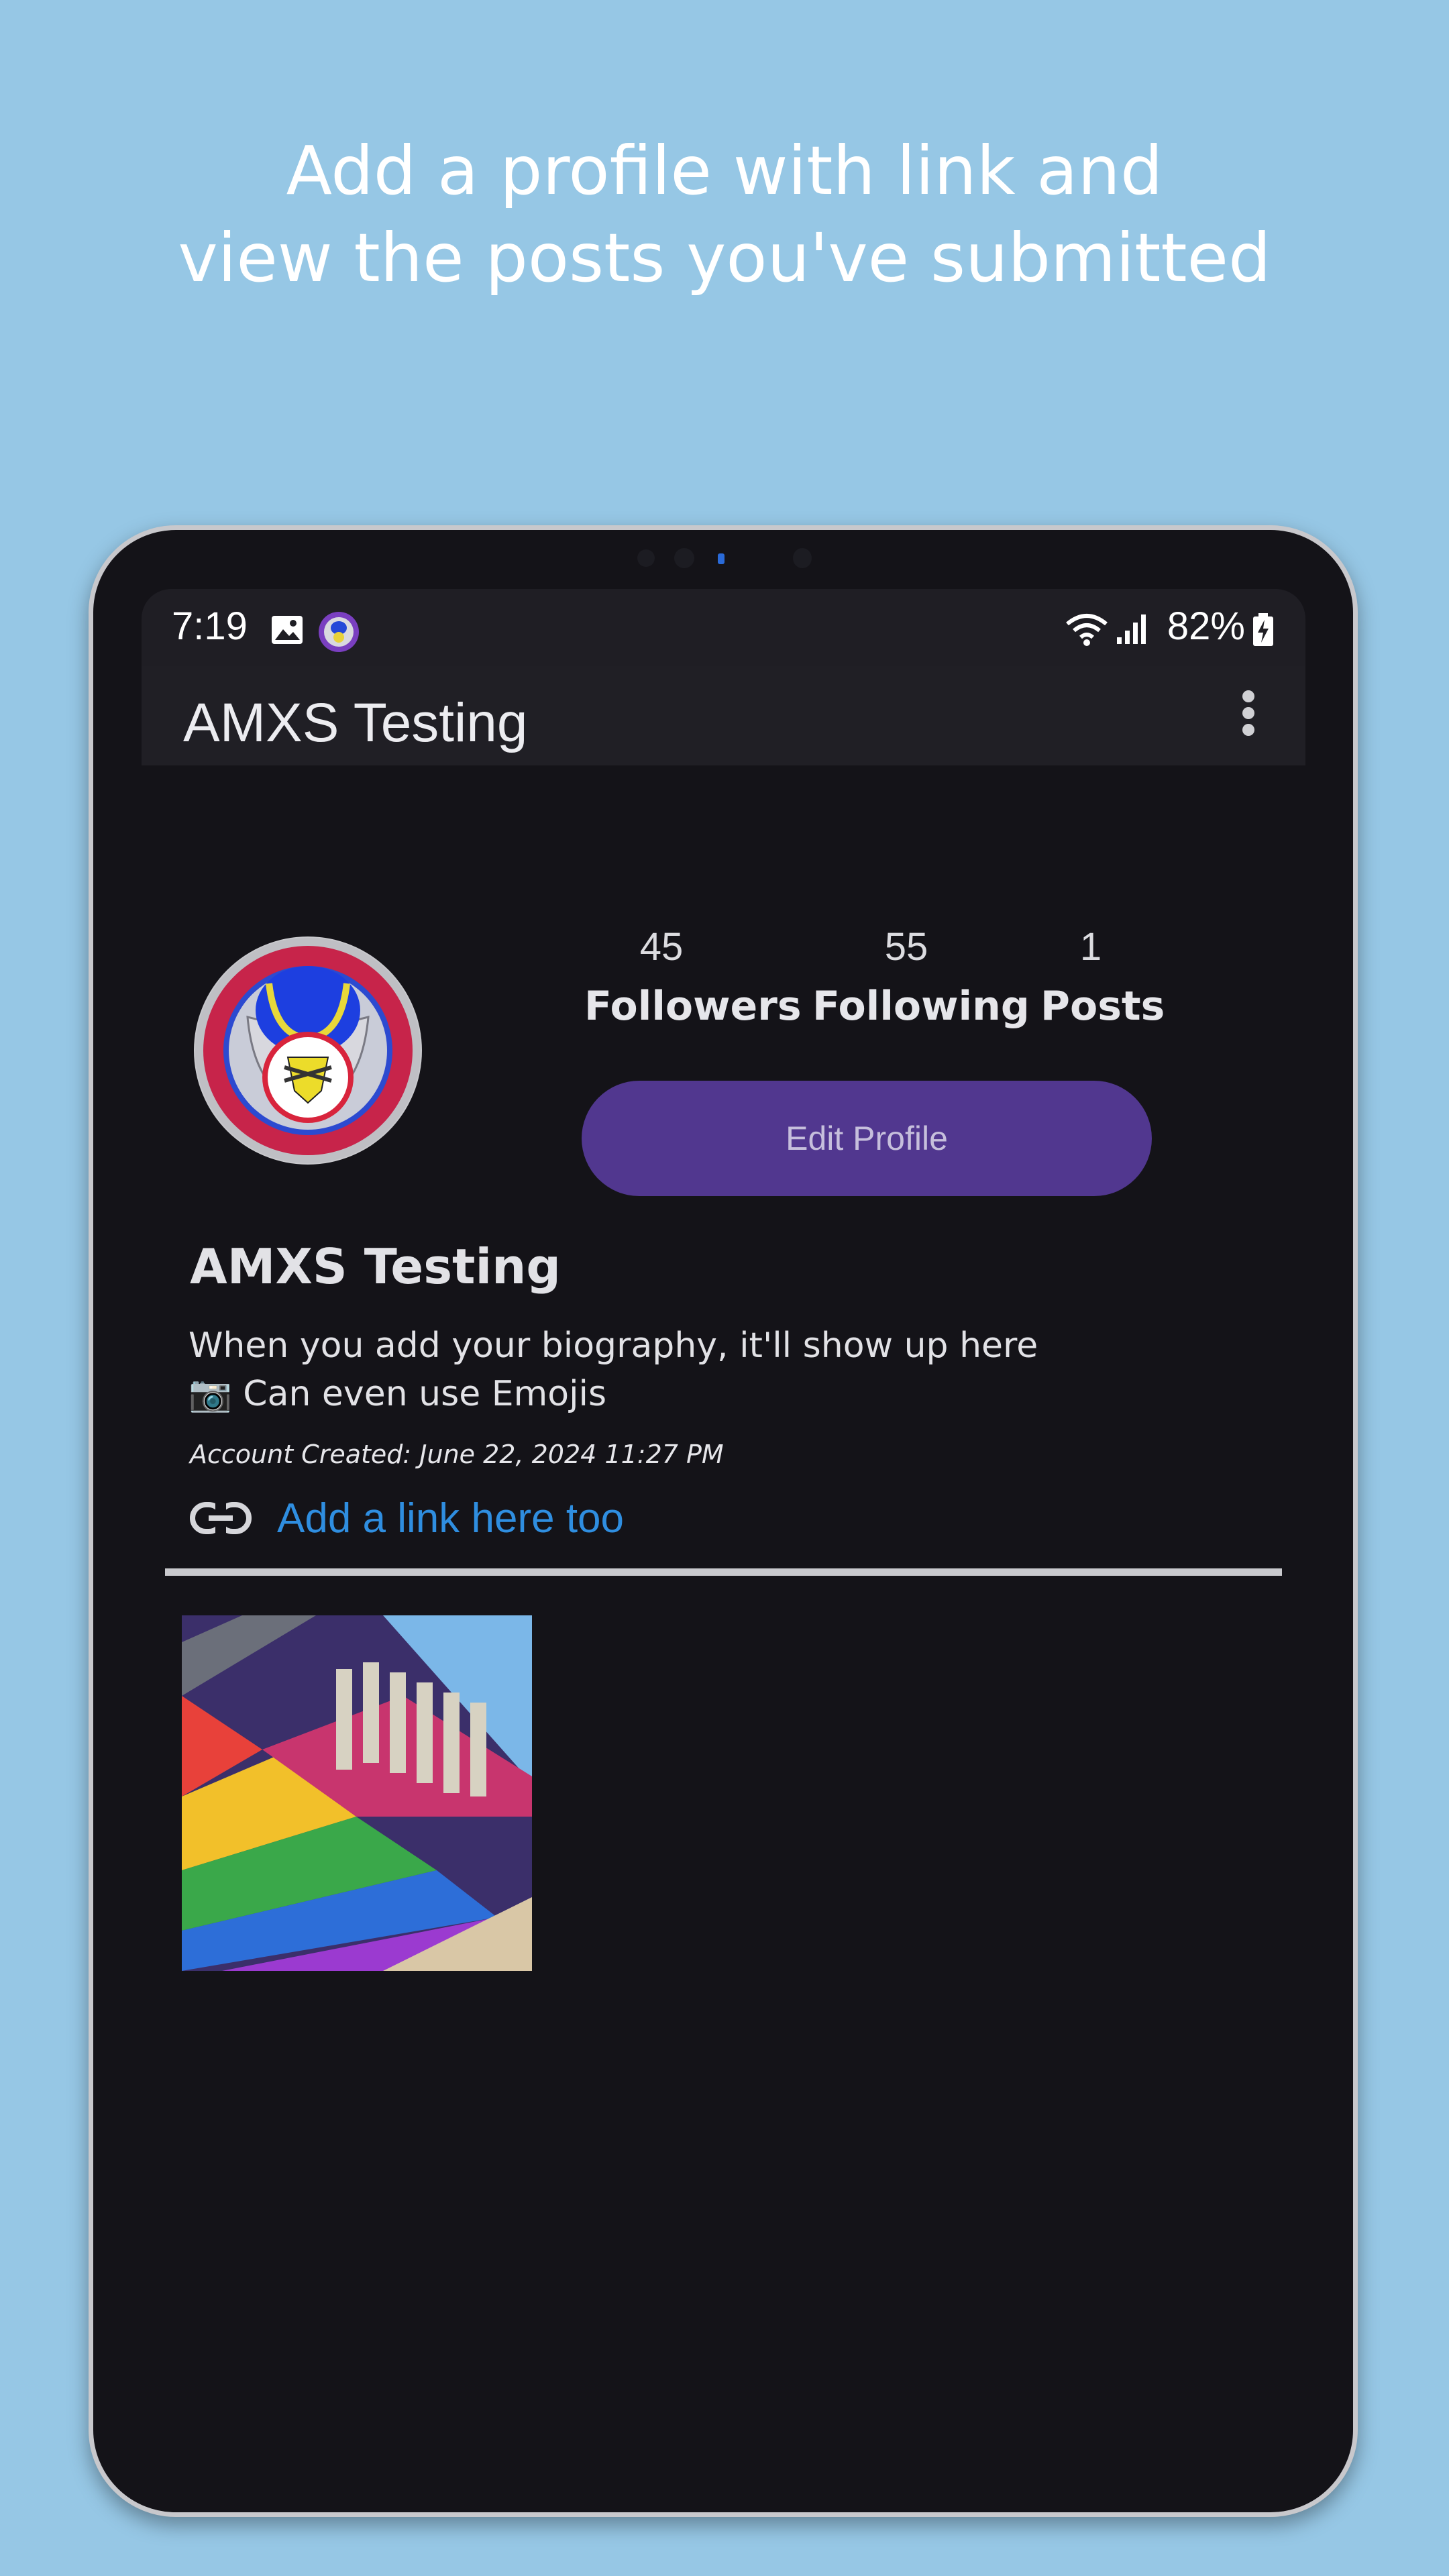 The height and width of the screenshot is (2576, 1449). What do you see at coordinates (398, 1394) in the screenshot?
I see `bio-line-2: 📷 Can even use Emojis` at bounding box center [398, 1394].